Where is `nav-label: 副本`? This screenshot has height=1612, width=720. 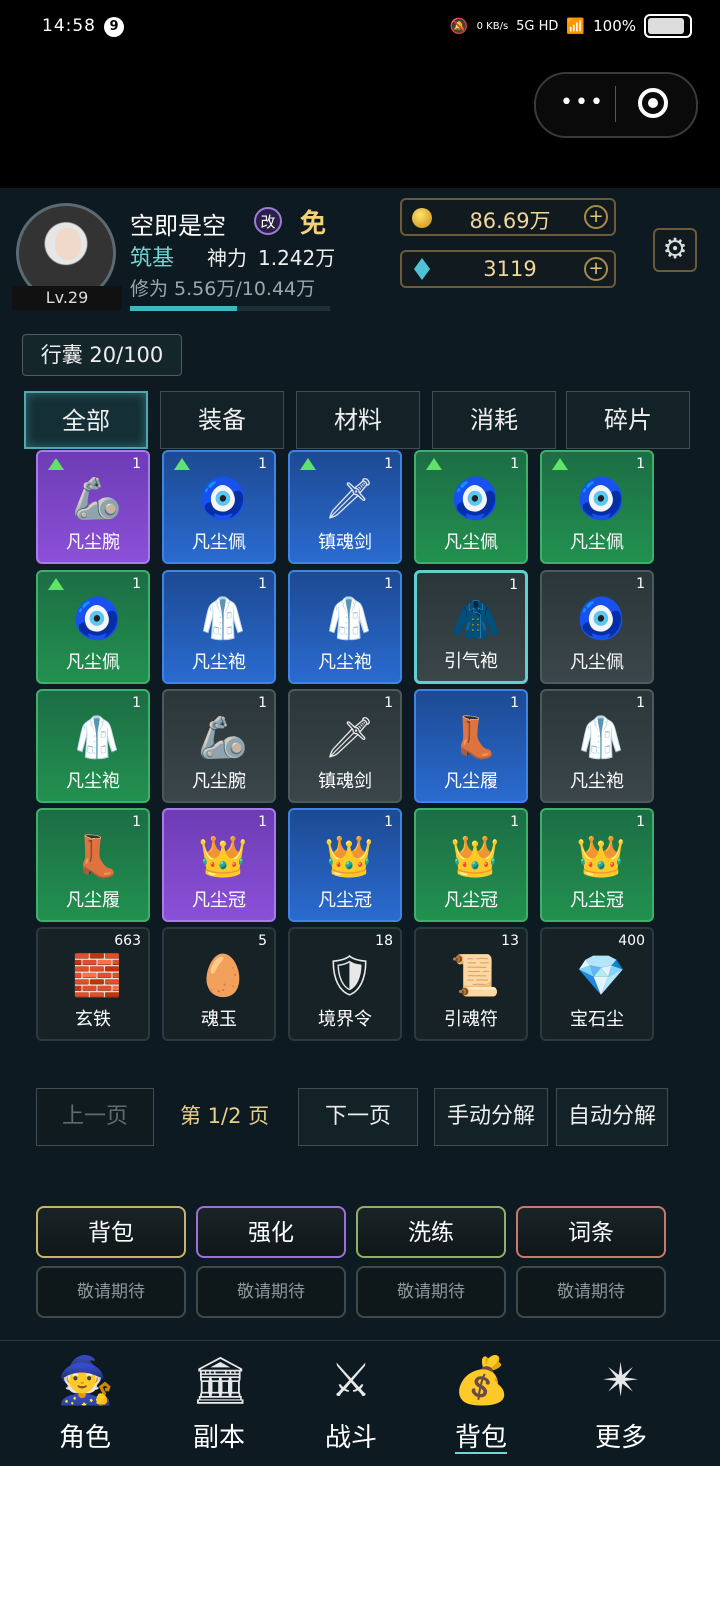 nav-label: 副本 is located at coordinates (218, 1438).